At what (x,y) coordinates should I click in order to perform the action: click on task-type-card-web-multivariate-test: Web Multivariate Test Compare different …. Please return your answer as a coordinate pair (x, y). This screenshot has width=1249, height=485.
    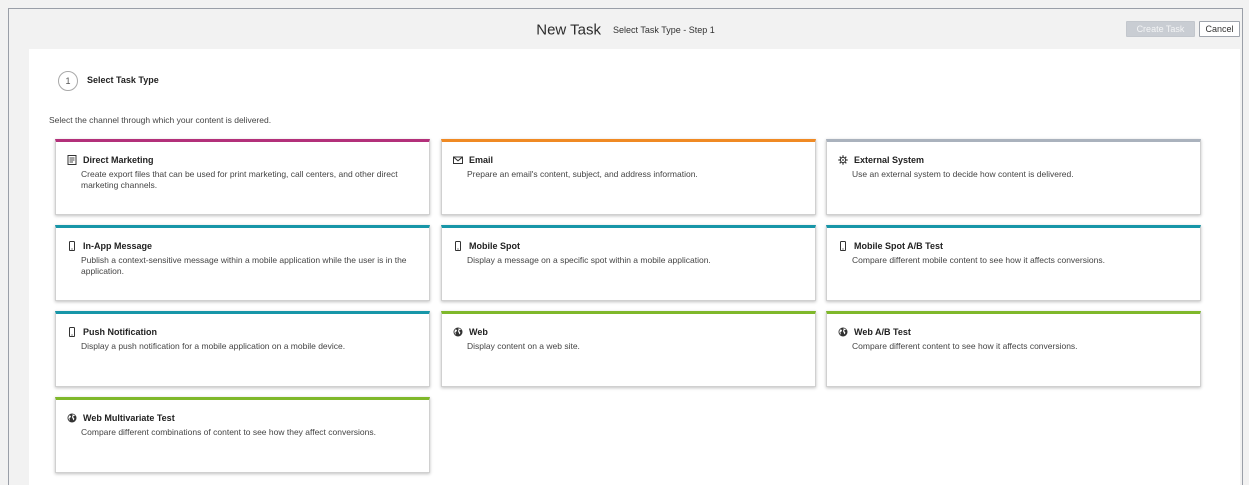
    Looking at the image, I should click on (242, 435).